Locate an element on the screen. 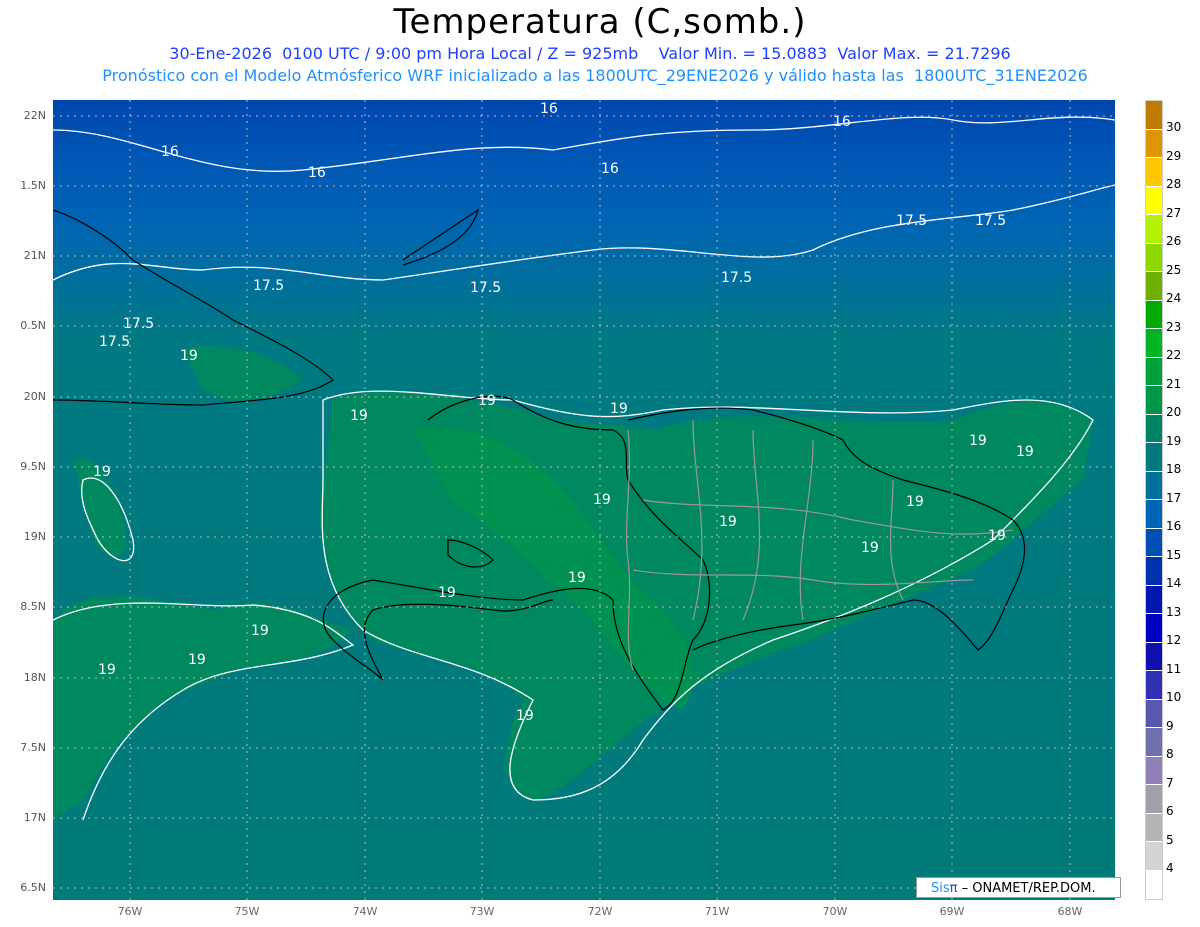 The height and width of the screenshot is (927, 1200). color-scale-label: 17 is located at coordinates (1174, 497).